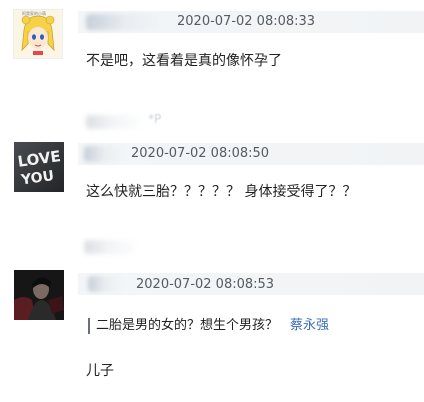 The height and width of the screenshot is (402, 424). What do you see at coordinates (155, 119) in the screenshot?
I see `blurred-glyph: *P` at bounding box center [155, 119].